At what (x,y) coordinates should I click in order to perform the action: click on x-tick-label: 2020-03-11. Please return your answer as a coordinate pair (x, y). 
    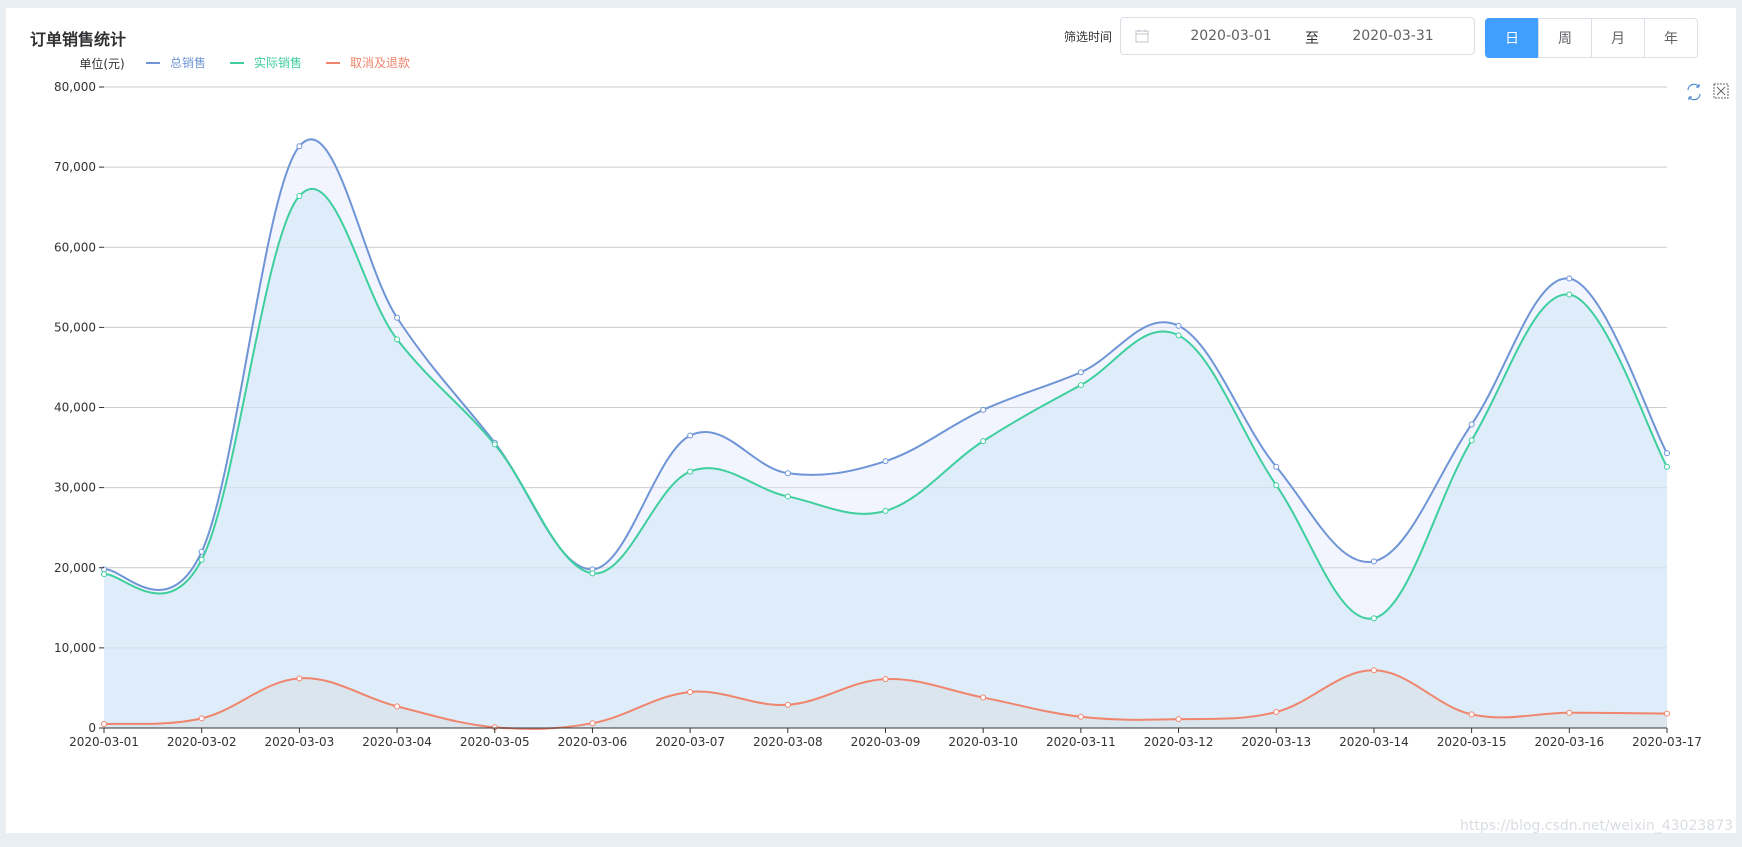
    Looking at the image, I should click on (1081, 742).